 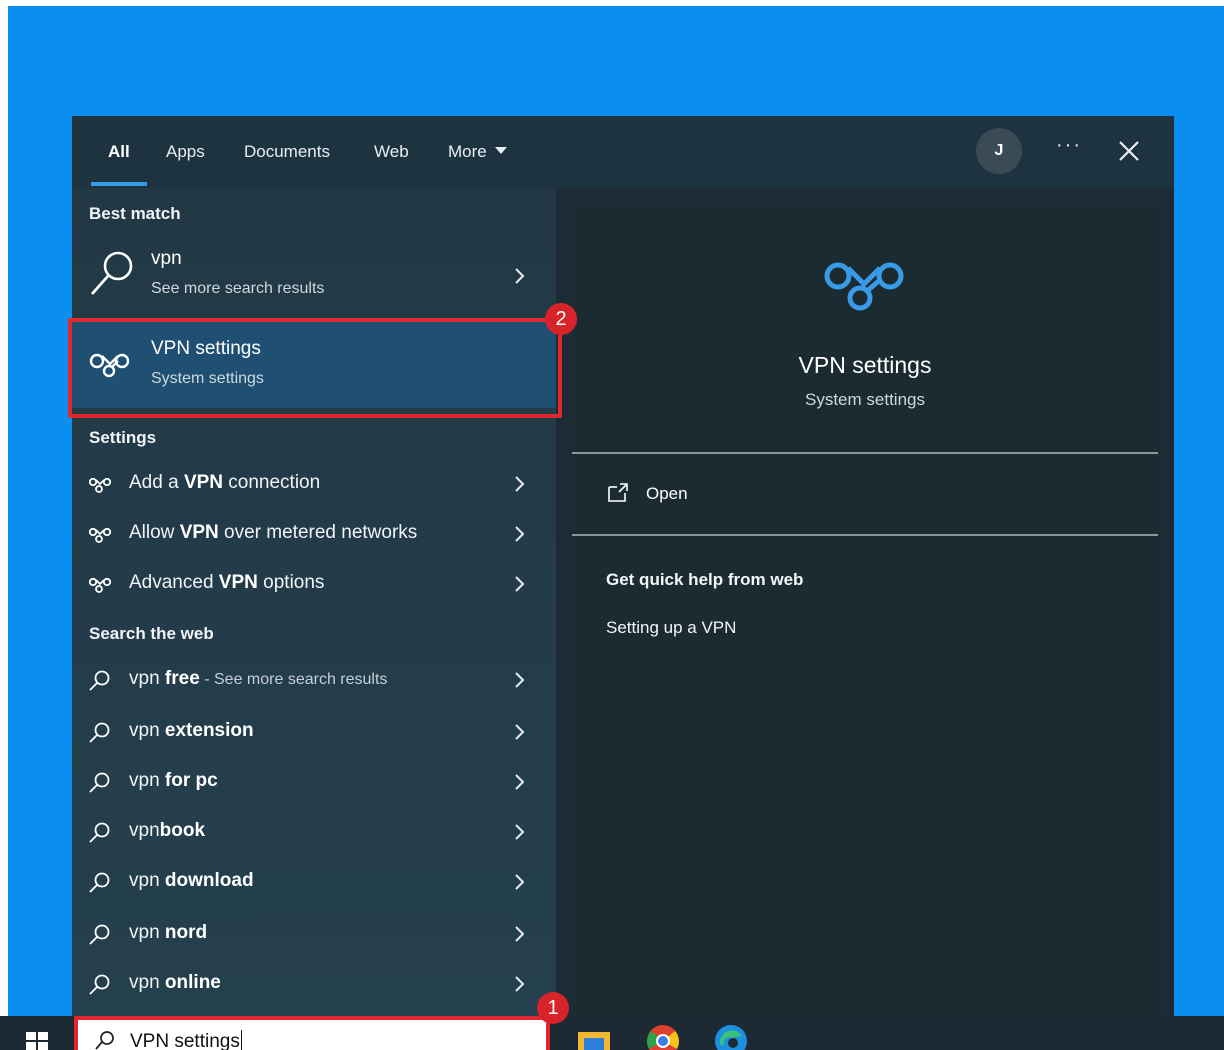 What do you see at coordinates (241, 1040) in the screenshot?
I see `text-cursor` at bounding box center [241, 1040].